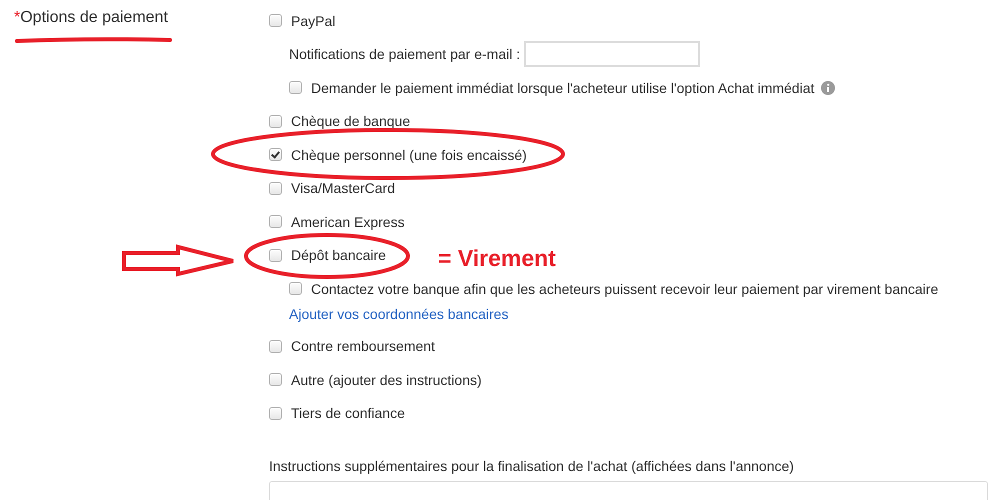  What do you see at coordinates (91, 18) in the screenshot?
I see `field-label: *Options de paiement` at bounding box center [91, 18].